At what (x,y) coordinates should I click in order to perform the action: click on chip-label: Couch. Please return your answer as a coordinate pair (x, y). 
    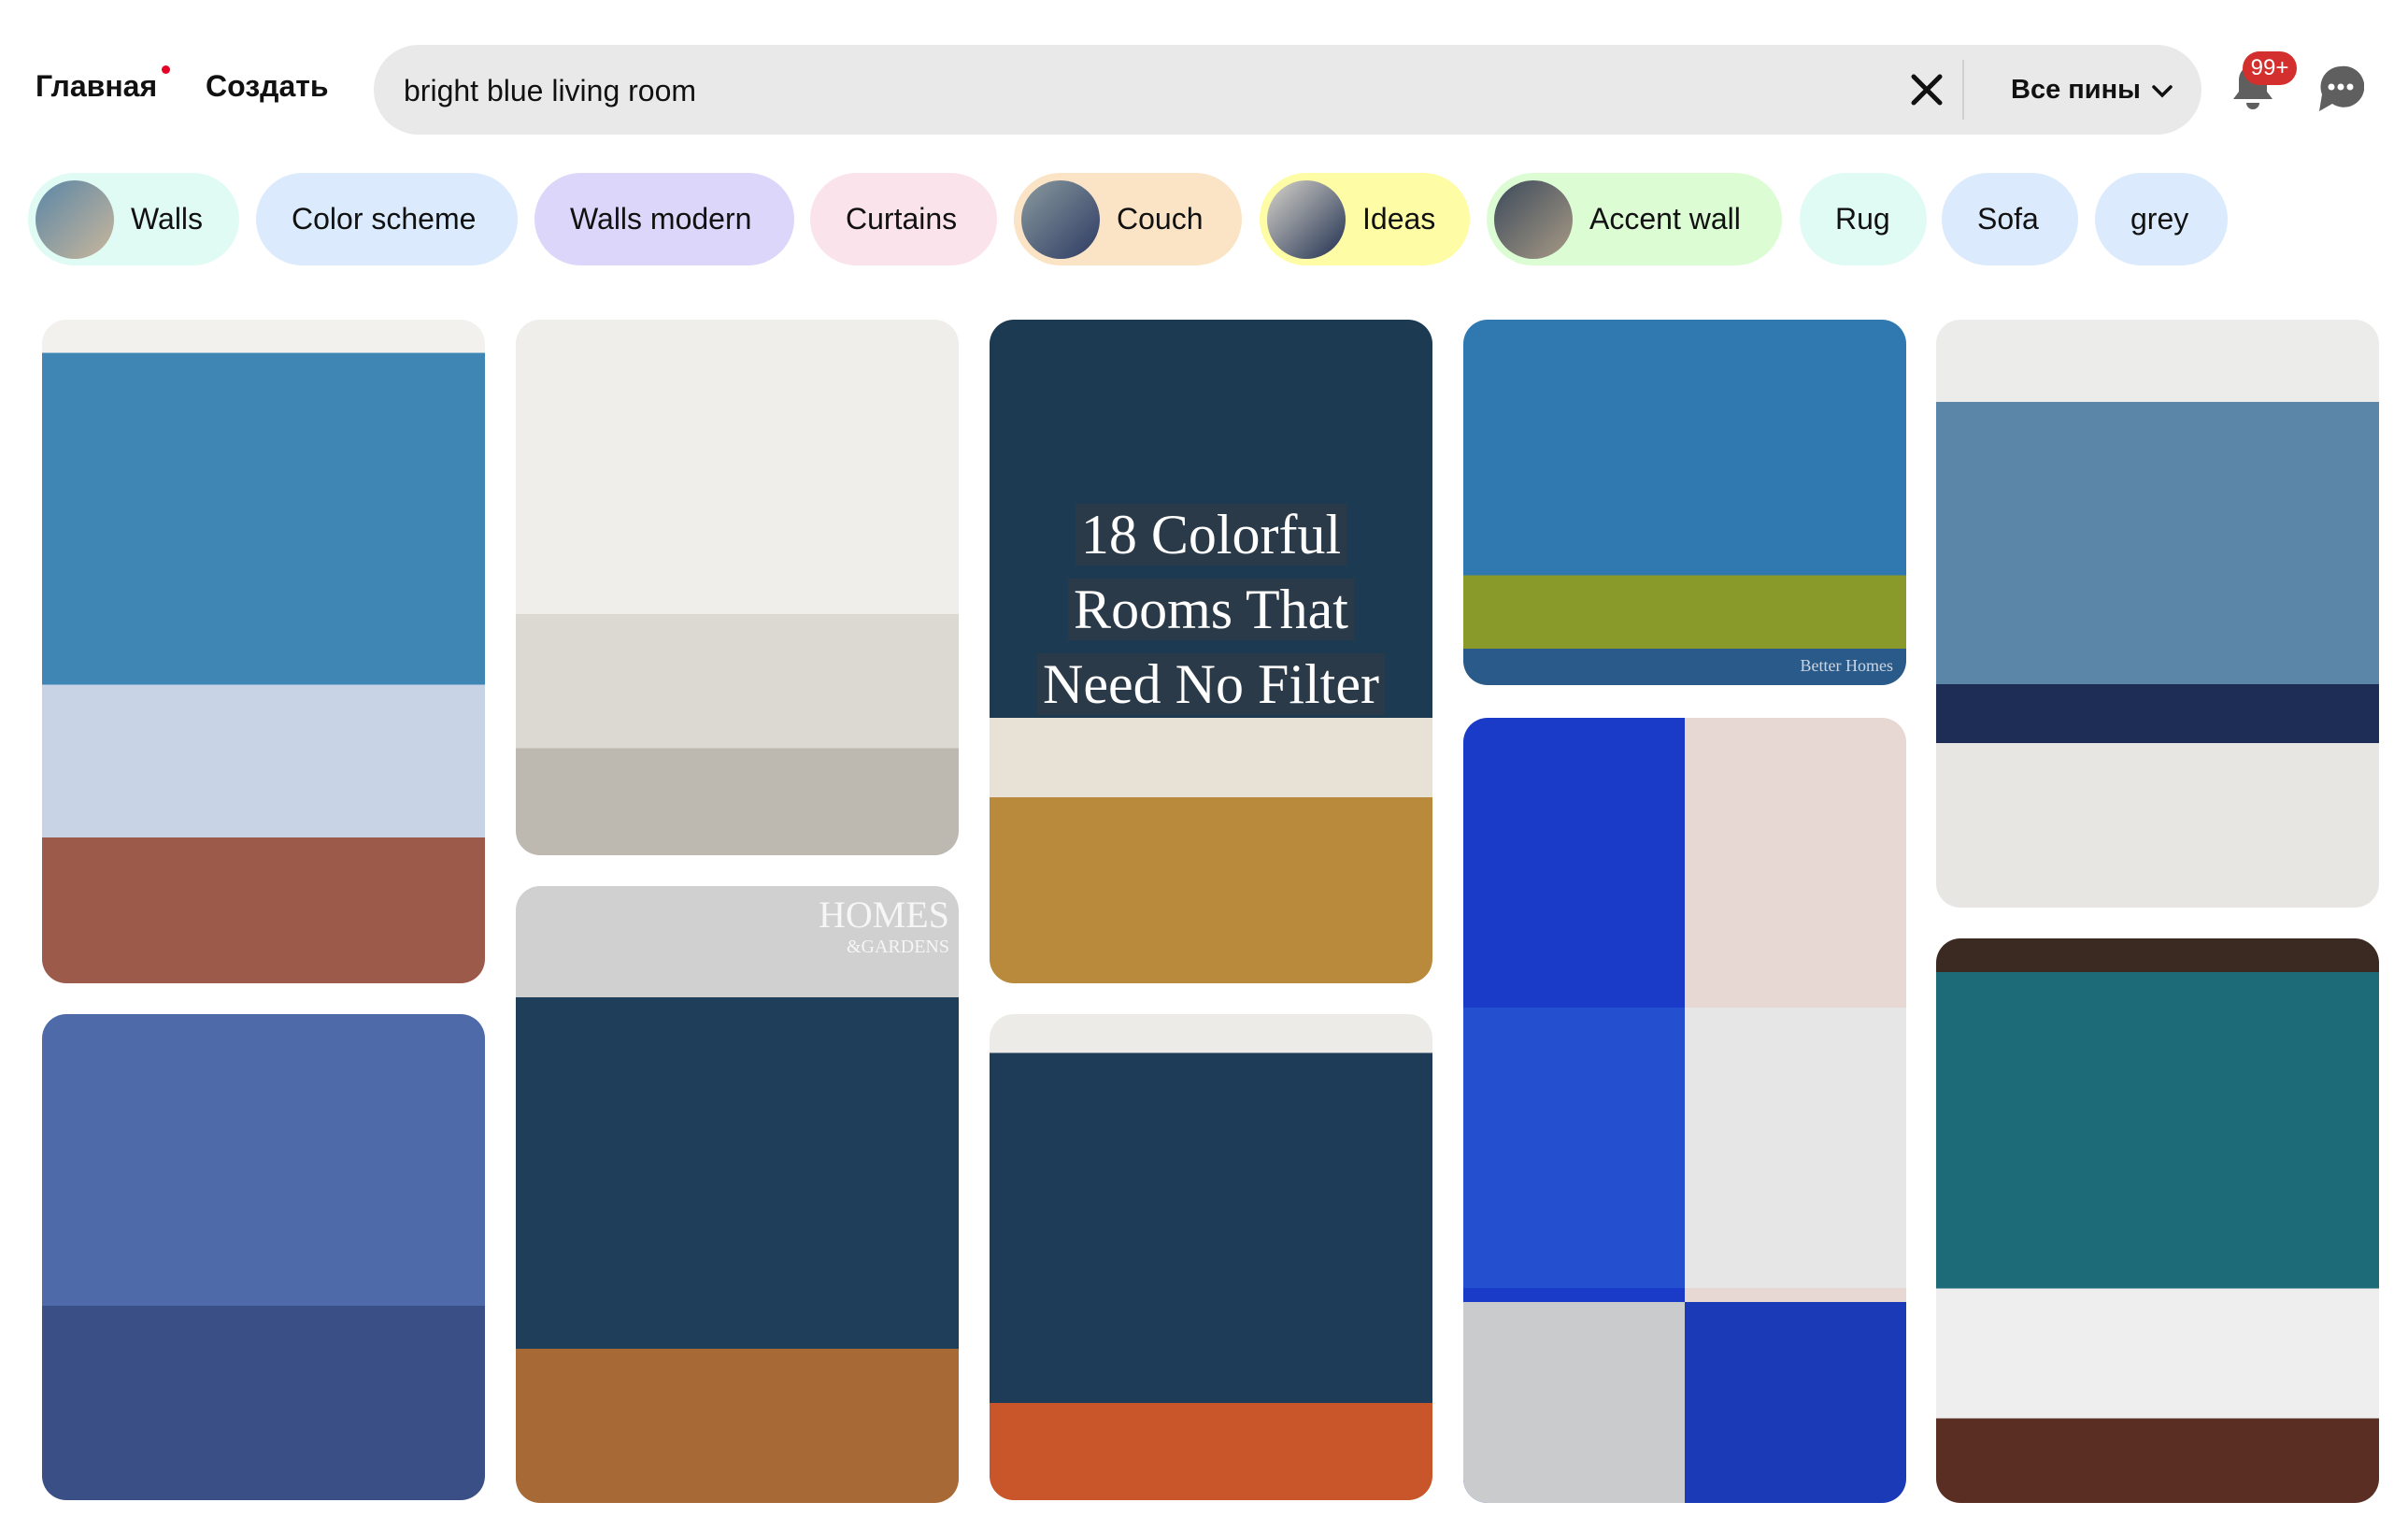
    Looking at the image, I should click on (1160, 219).